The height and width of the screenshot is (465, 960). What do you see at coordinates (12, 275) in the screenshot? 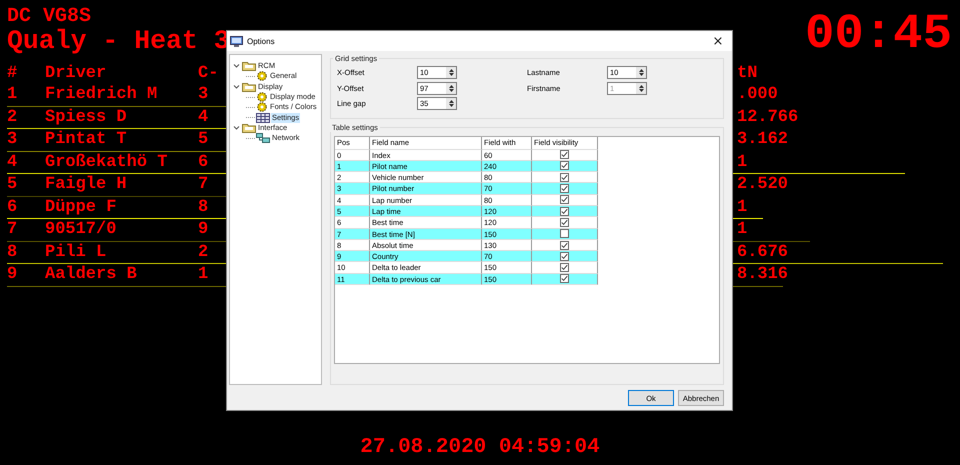
I see `position-cell: 9` at bounding box center [12, 275].